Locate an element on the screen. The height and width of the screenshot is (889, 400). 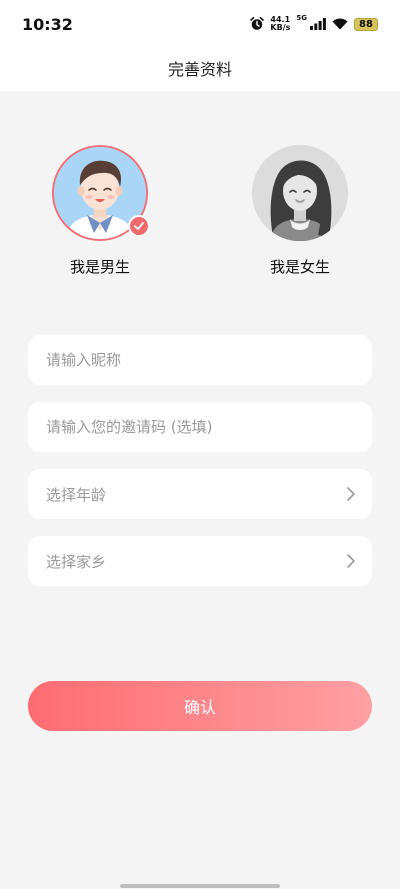
alarm-icon is located at coordinates (257, 23).